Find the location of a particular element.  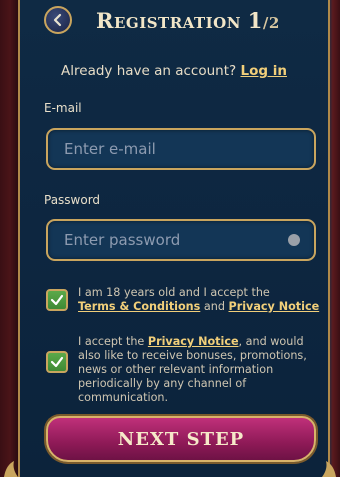

back-button is located at coordinates (58, 20).